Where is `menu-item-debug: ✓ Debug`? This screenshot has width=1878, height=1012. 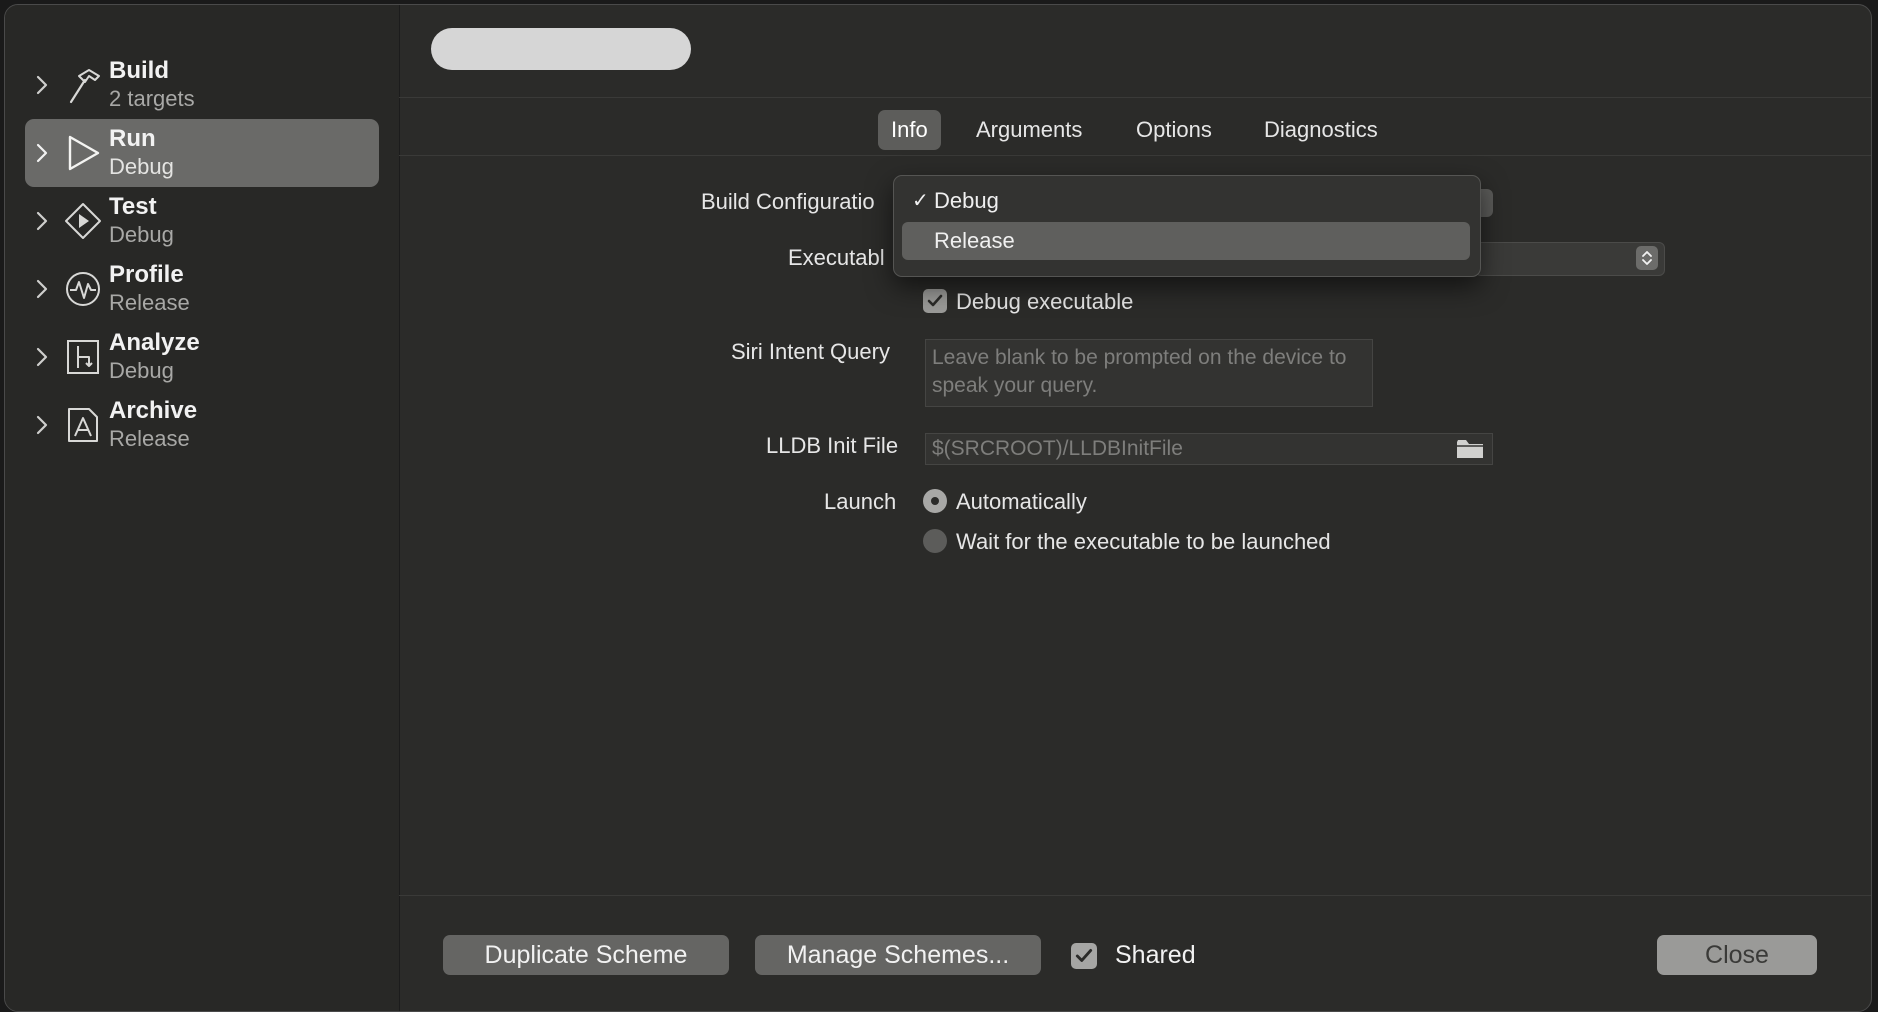
menu-item-debug: ✓ Debug is located at coordinates (1186, 201).